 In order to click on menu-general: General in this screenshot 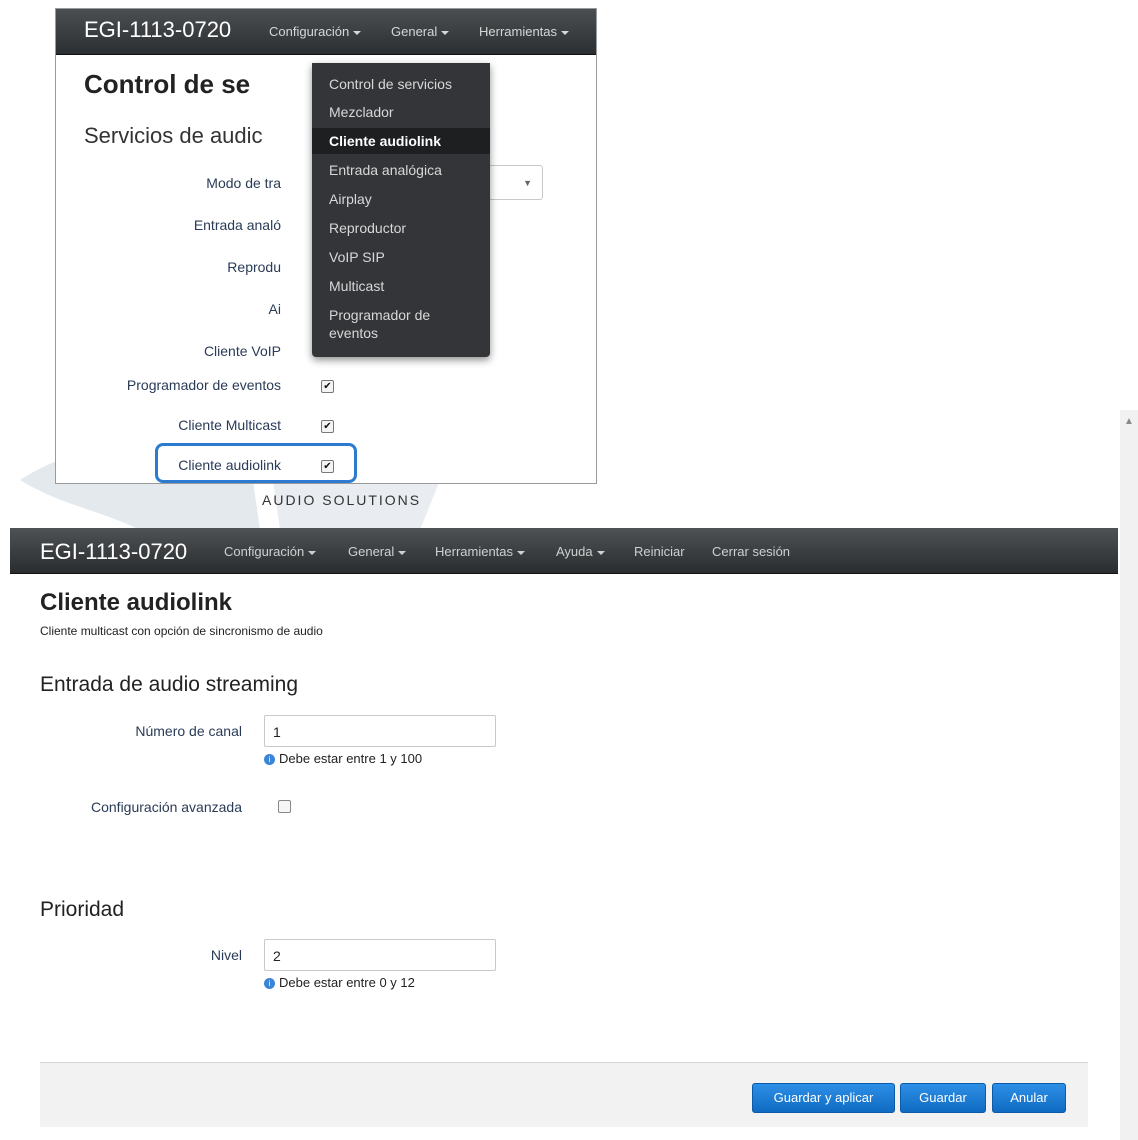, I will do `click(377, 551)`.